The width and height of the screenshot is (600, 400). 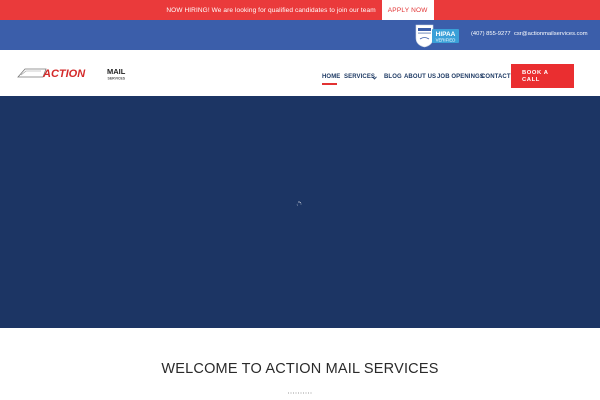 I want to click on nav-item-about-us: ABOUT US, so click(x=420, y=77).